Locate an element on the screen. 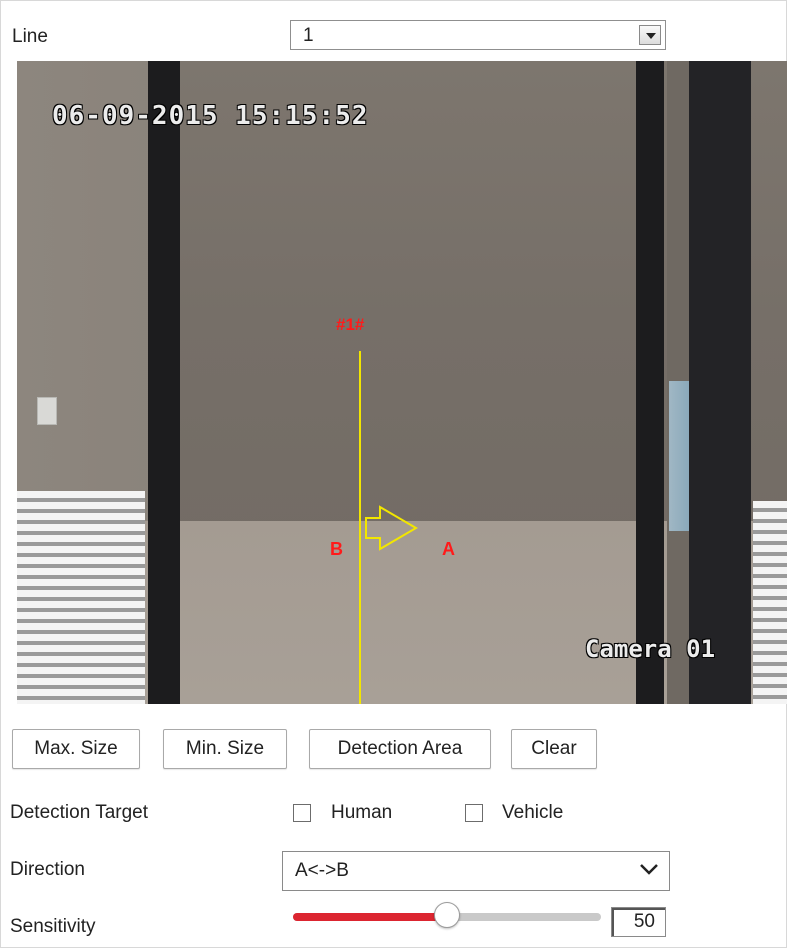 This screenshot has width=787, height=948. direction-select: A<->B is located at coordinates (476, 871).